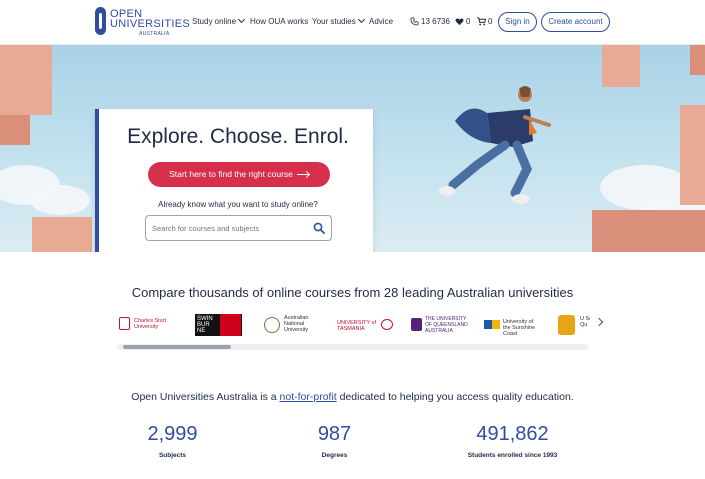  I want to click on university-logo-queensland: THE UNIVERSITY OF QUEENSLAND AUSTRALIA, so click(440, 325).